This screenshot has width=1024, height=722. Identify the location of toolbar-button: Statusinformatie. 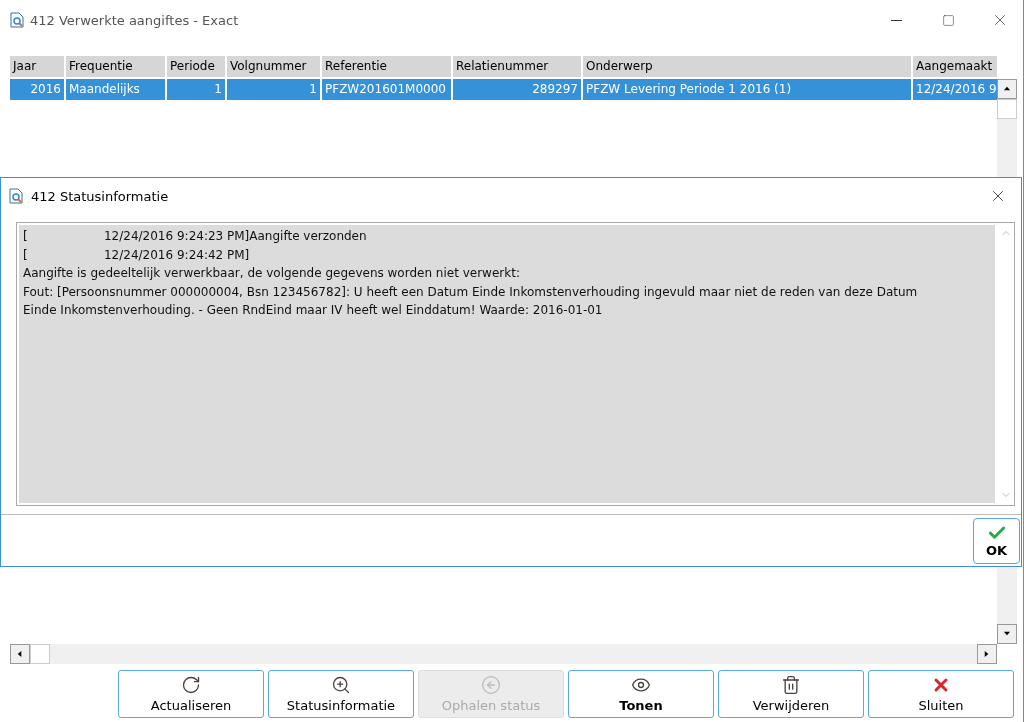
(341, 694).